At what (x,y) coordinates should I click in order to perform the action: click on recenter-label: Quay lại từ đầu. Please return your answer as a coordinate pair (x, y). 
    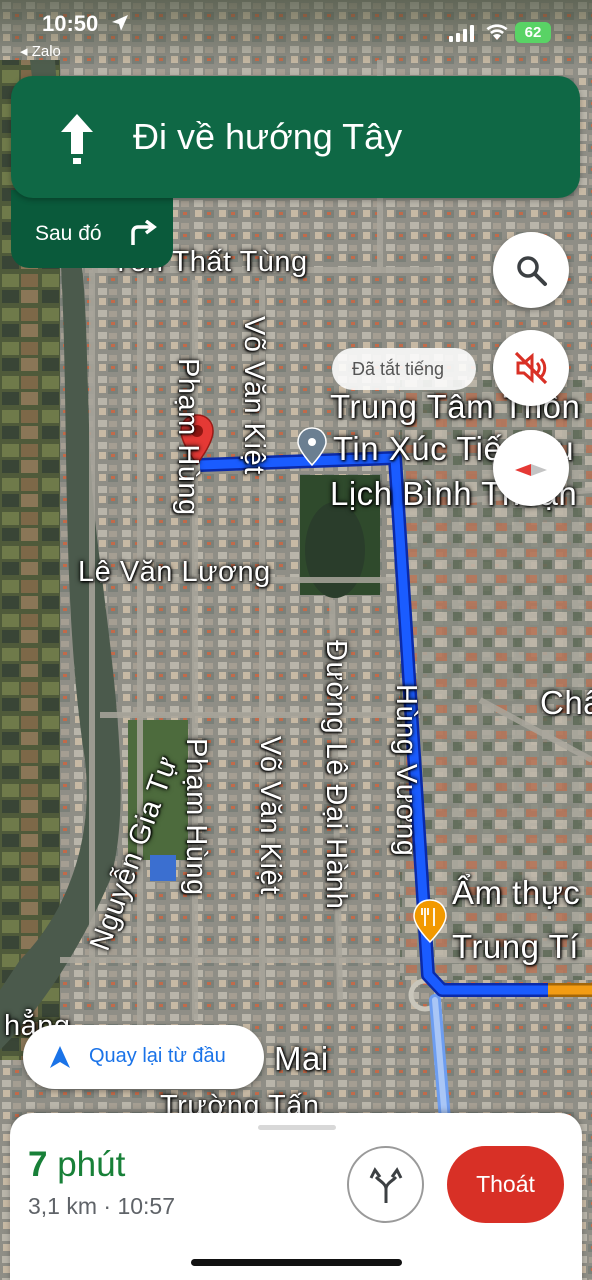
    Looking at the image, I should click on (157, 1056).